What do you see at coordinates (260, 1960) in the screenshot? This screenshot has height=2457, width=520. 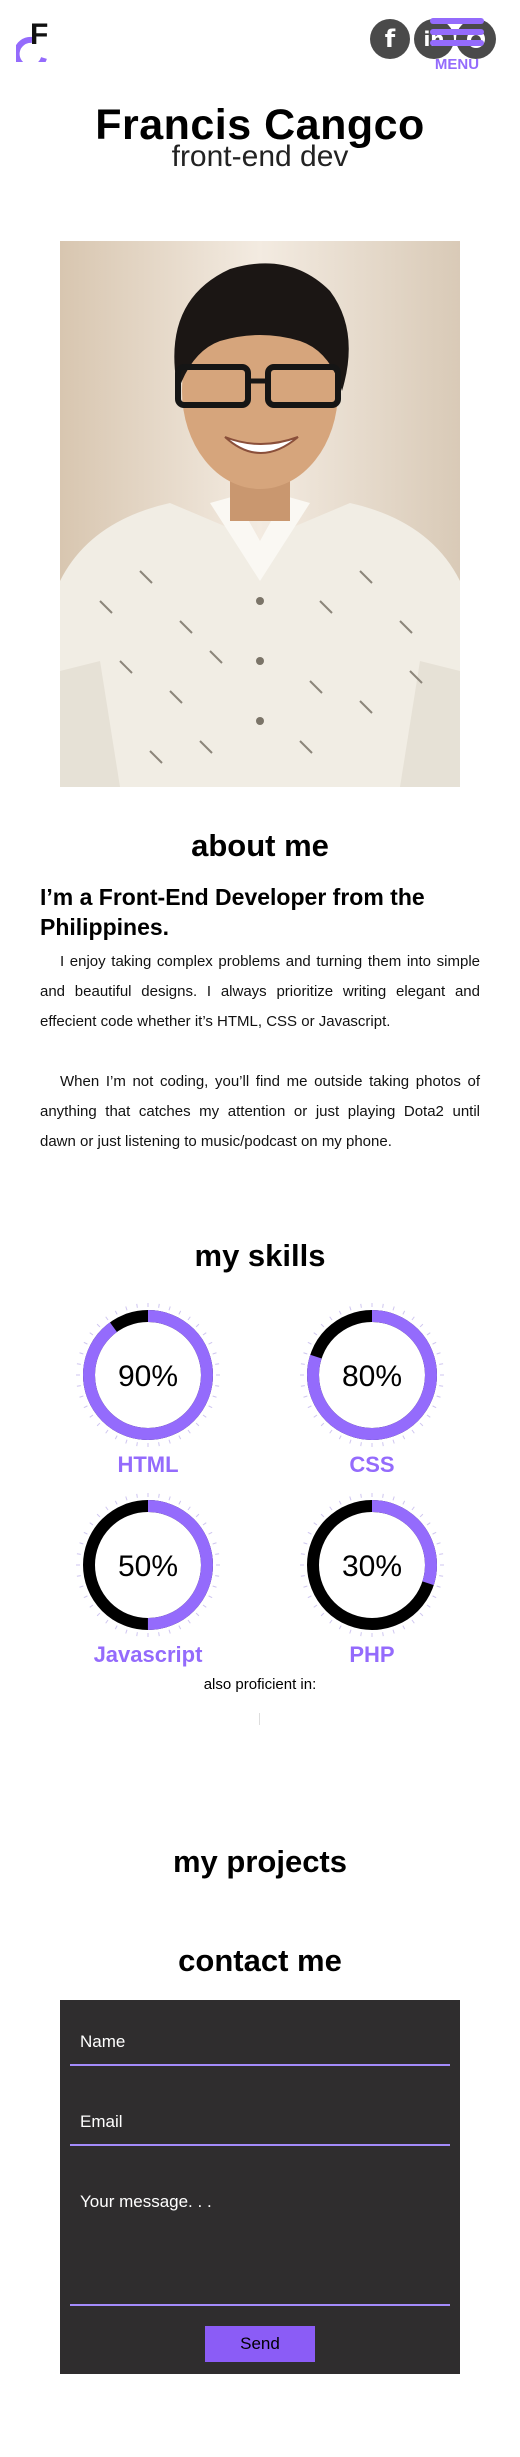 I see `contact-title: contact me` at bounding box center [260, 1960].